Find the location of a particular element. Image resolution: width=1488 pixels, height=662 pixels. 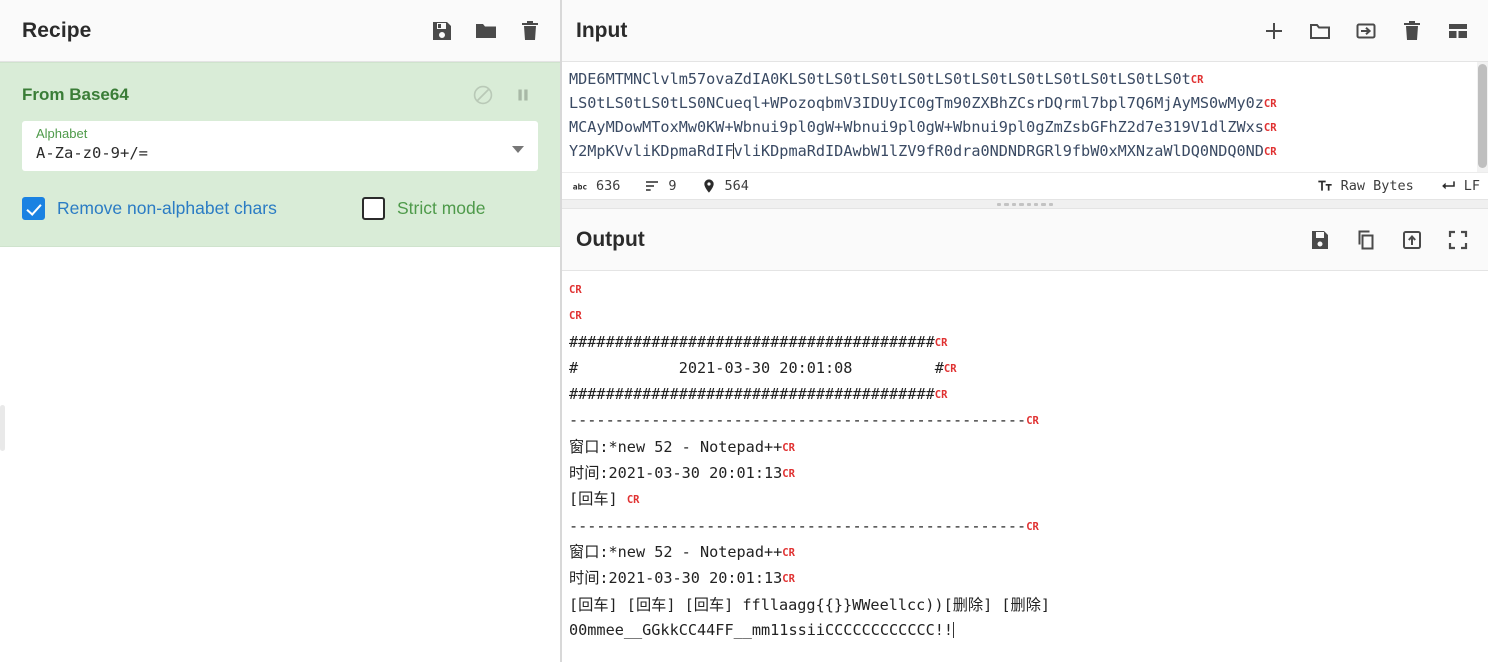

splitter-grip is located at coordinates (1025, 204).